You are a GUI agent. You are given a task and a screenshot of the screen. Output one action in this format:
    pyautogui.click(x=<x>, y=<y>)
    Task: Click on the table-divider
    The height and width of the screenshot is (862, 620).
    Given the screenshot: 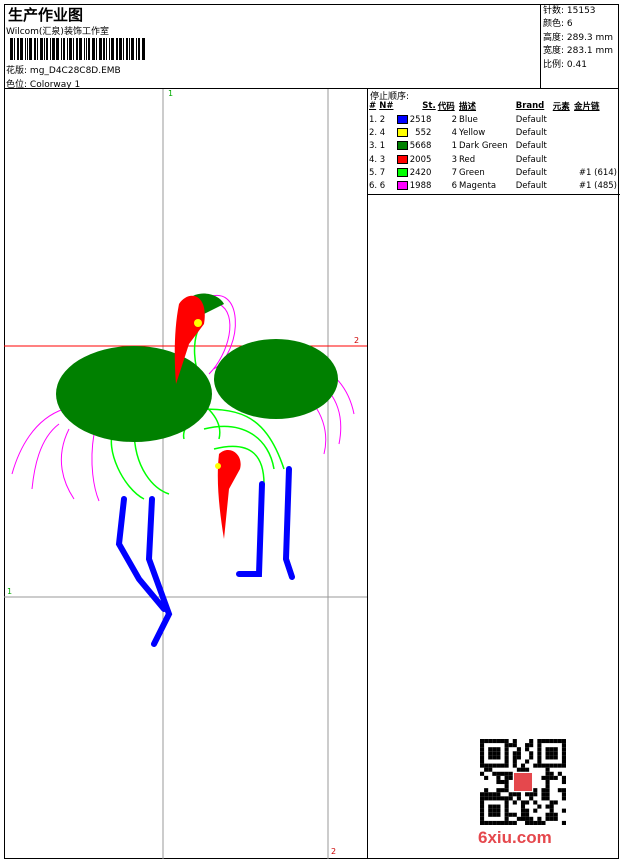 What is the action you would take?
    pyautogui.click(x=494, y=194)
    